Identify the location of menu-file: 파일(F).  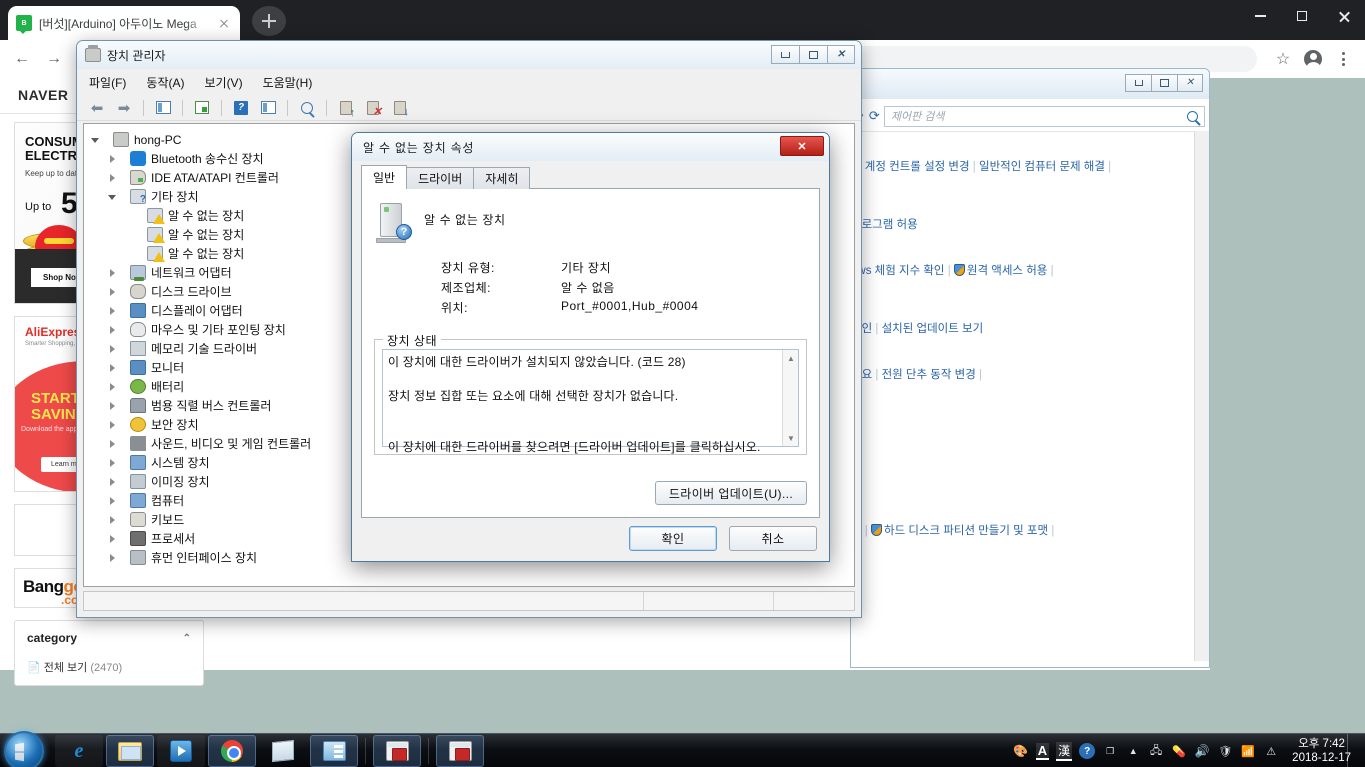
(107, 82).